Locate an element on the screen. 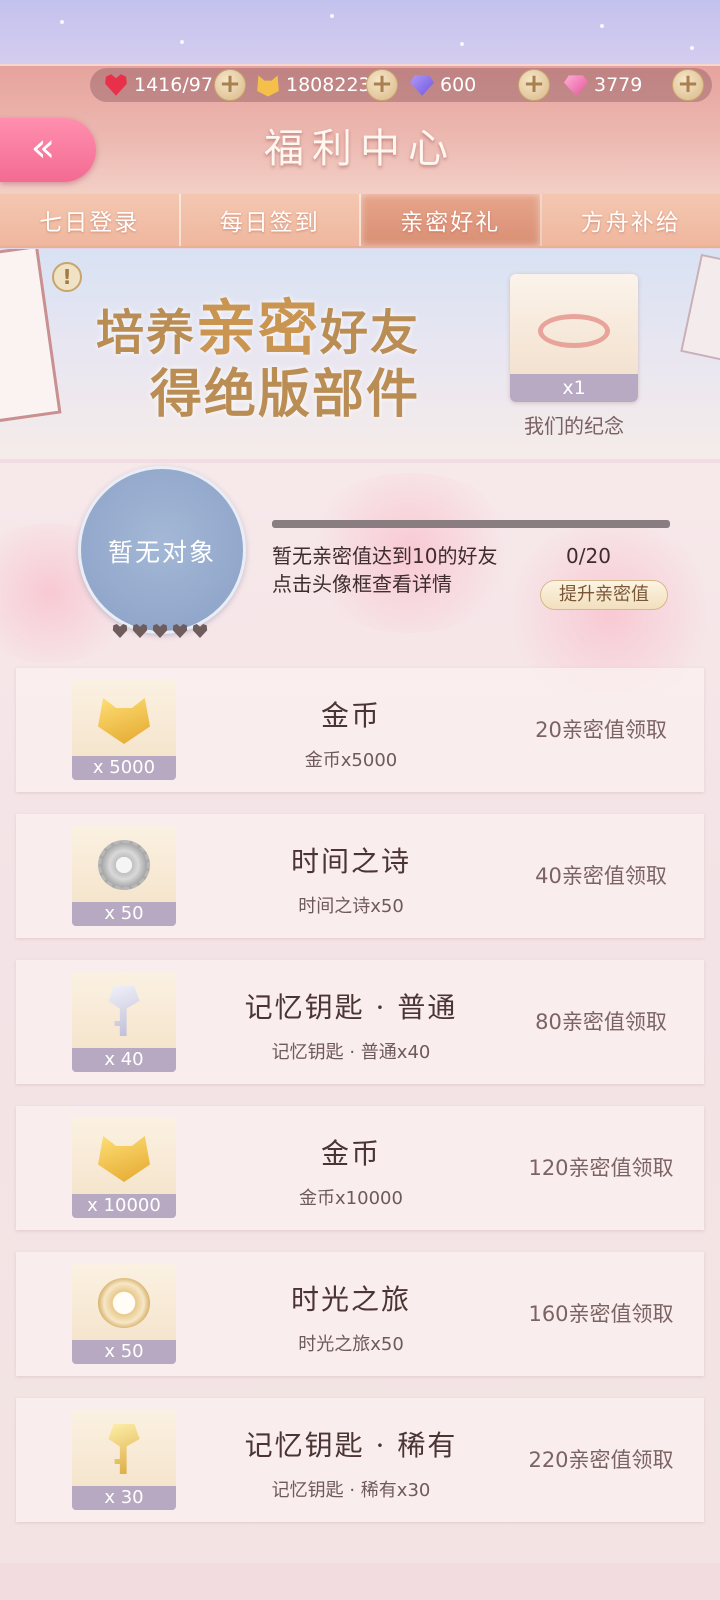  tab-seven-day-login: 七日登录 is located at coordinates (90, 220).